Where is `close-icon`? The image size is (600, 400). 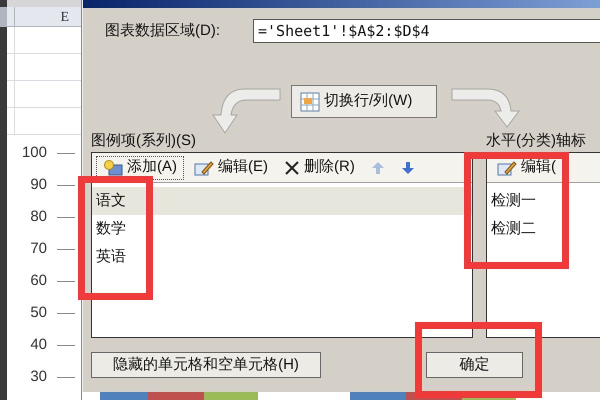
close-icon is located at coordinates (292, 168).